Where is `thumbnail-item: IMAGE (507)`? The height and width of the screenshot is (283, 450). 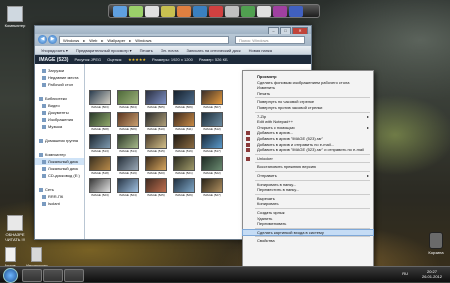 thumbnail-item: IMAGE (507) is located at coordinates (212, 99).